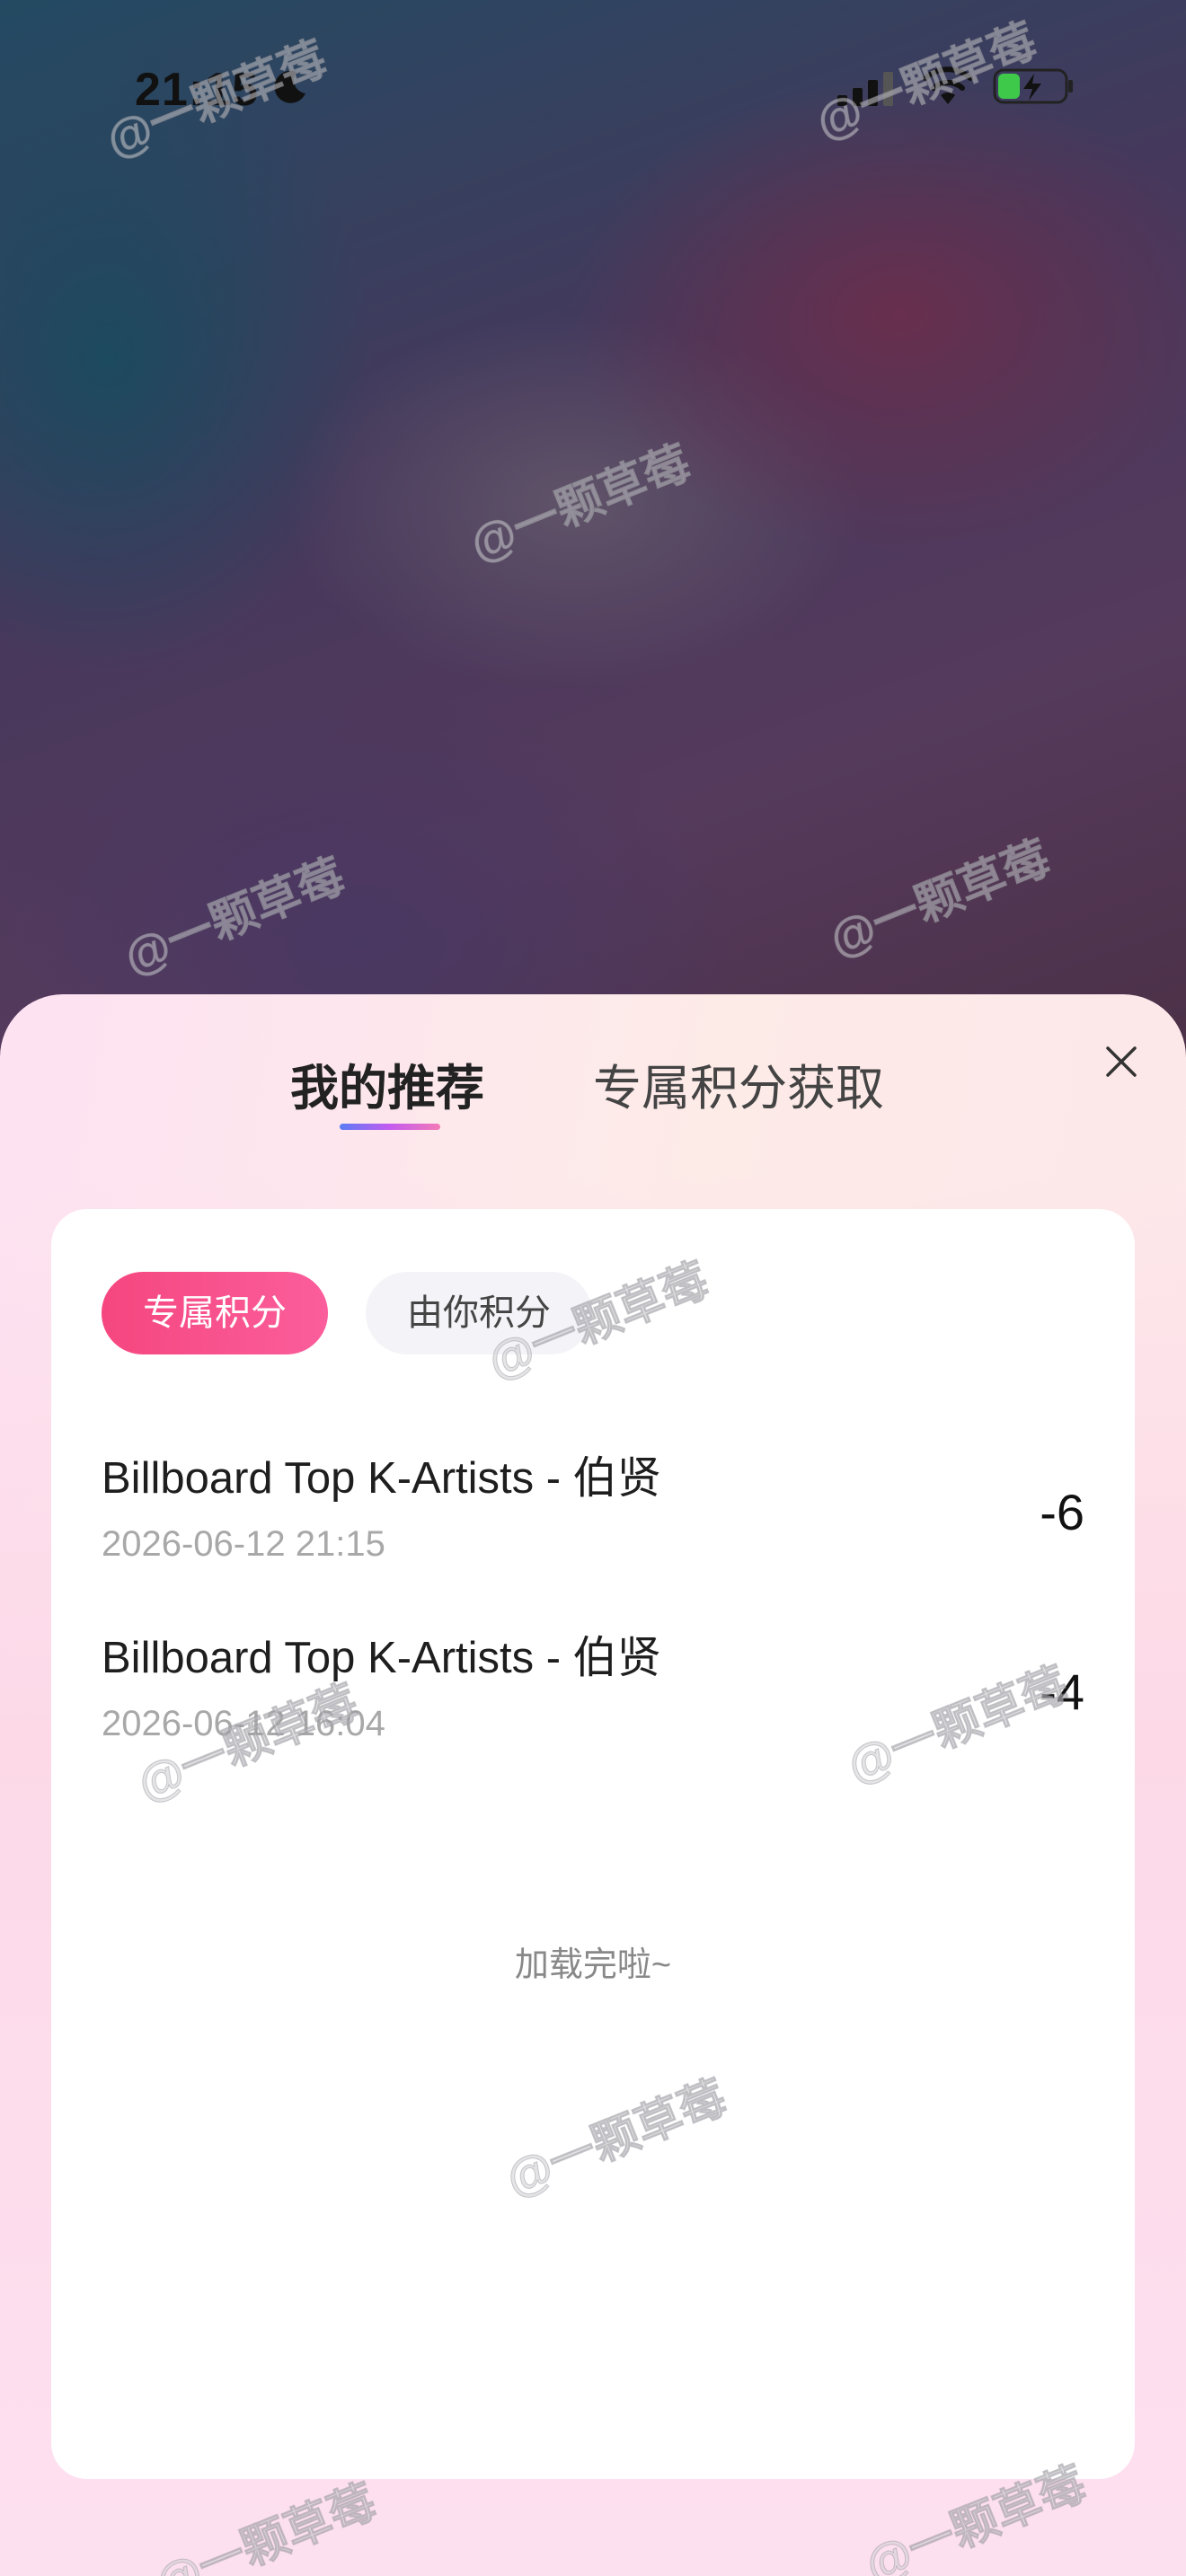 This screenshot has height=2576, width=1186. What do you see at coordinates (387, 1088) in the screenshot?
I see `tab-my-recommendations: 我的推荐` at bounding box center [387, 1088].